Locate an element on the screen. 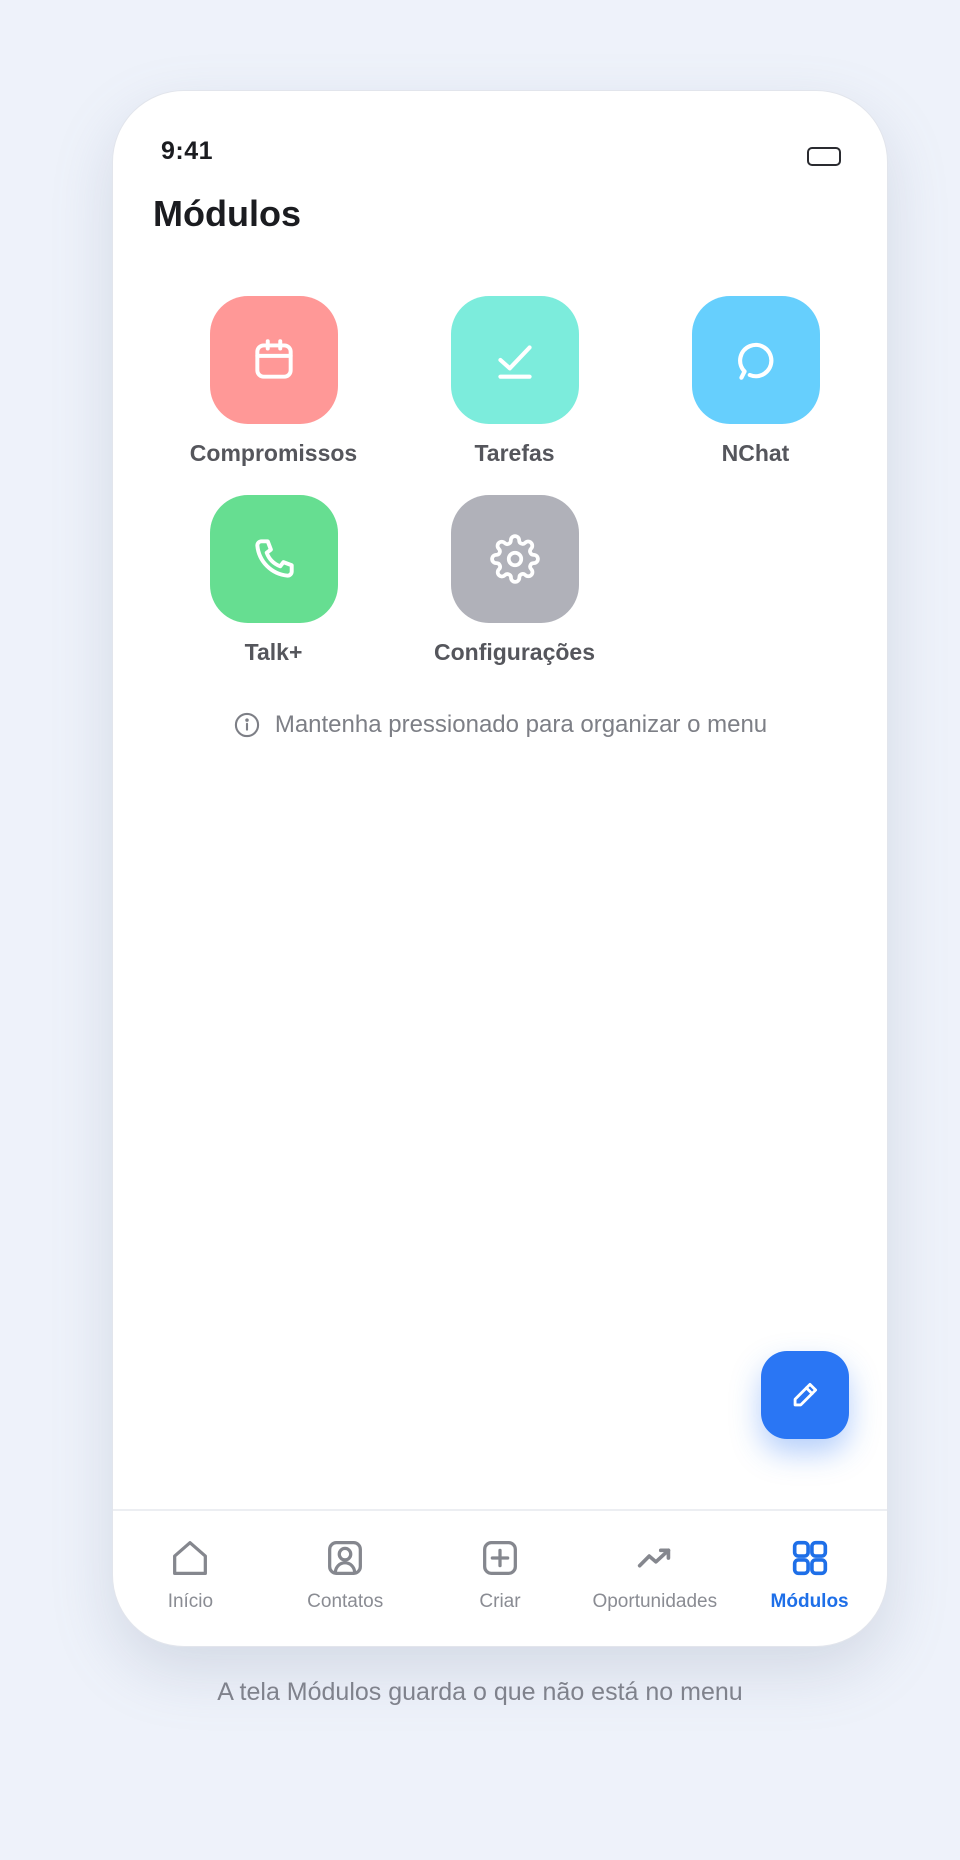 This screenshot has width=960, height=1860. trending-up-icon is located at coordinates (654, 1558).